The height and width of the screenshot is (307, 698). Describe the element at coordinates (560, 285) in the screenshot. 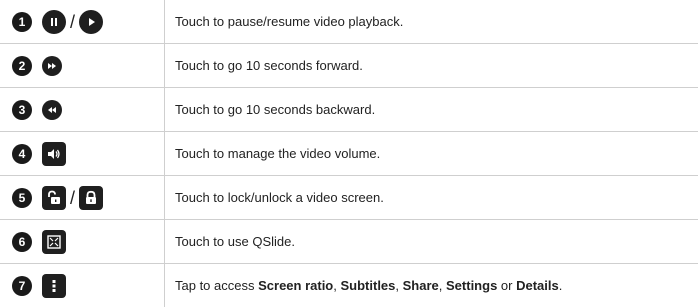

I see `desc-text: .` at that location.